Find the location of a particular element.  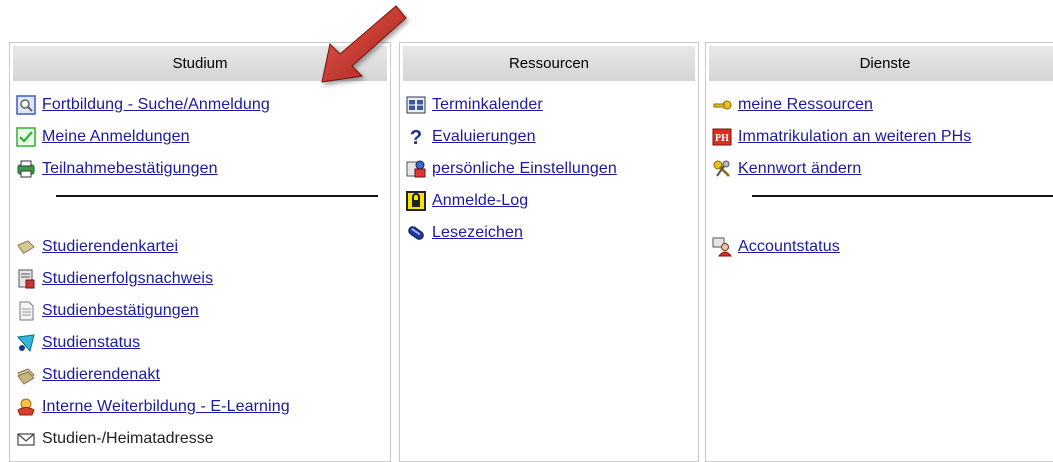

menu-item-studienstatus: Studienstatus is located at coordinates (203, 343).